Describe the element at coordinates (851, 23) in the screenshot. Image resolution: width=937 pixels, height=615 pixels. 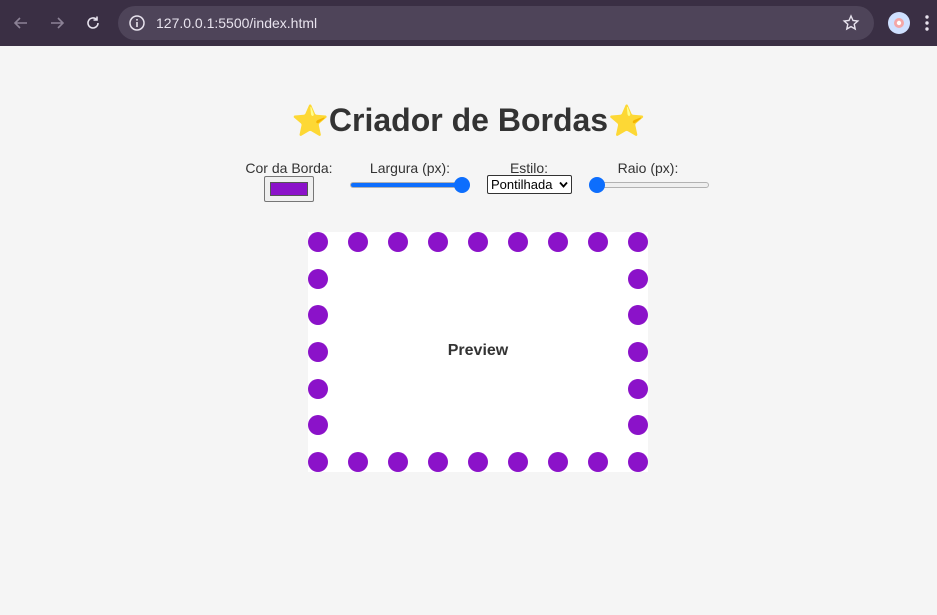
I see `bookmark-star-icon` at that location.